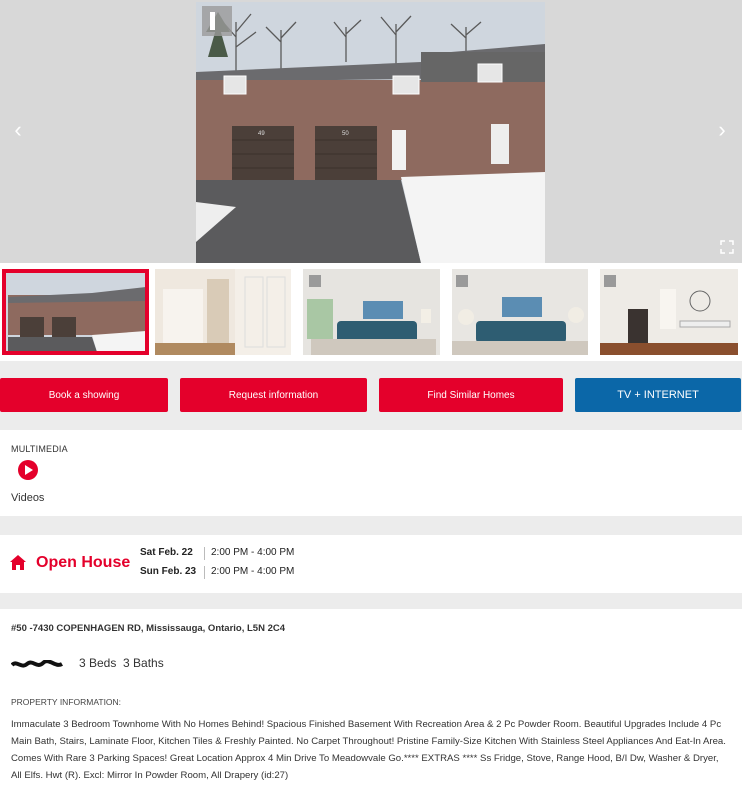  Describe the element at coordinates (28, 472) in the screenshot. I see `play-video-icon` at that location.